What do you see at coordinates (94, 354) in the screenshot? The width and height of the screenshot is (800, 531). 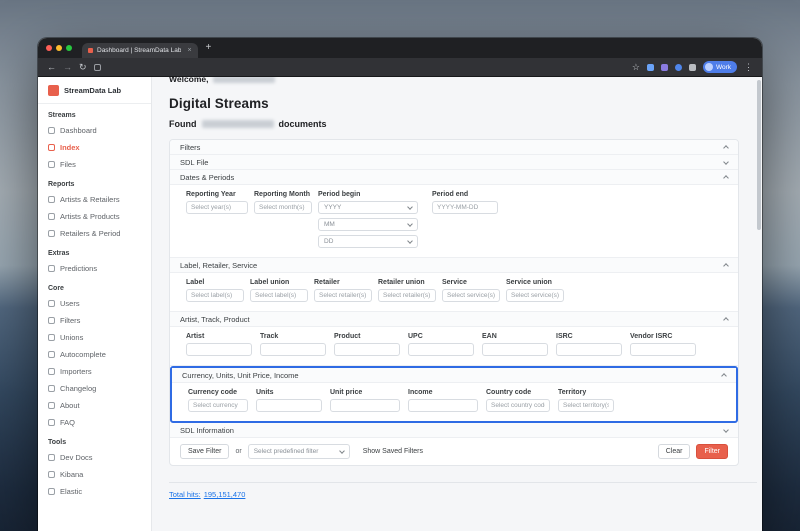 I see `sidebar-item-autocomplete: Autocomplete` at bounding box center [94, 354].